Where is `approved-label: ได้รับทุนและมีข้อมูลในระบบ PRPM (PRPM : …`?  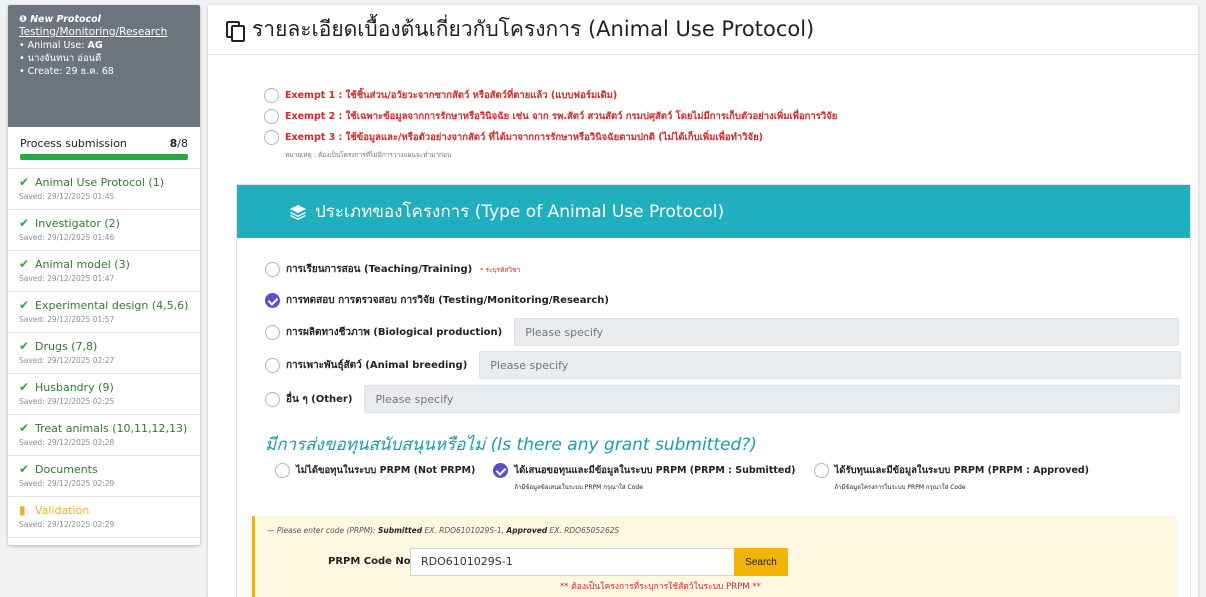
approved-label: ได้รับทุนและมีข้อมูลในระบบ PRPM (PRPM : … is located at coordinates (962, 470).